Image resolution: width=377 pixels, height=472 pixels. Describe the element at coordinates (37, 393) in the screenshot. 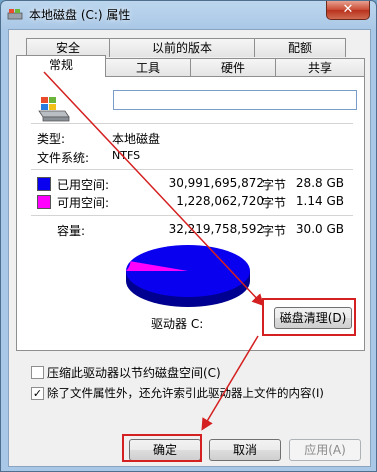

I see `index-checkbox: ✓` at that location.